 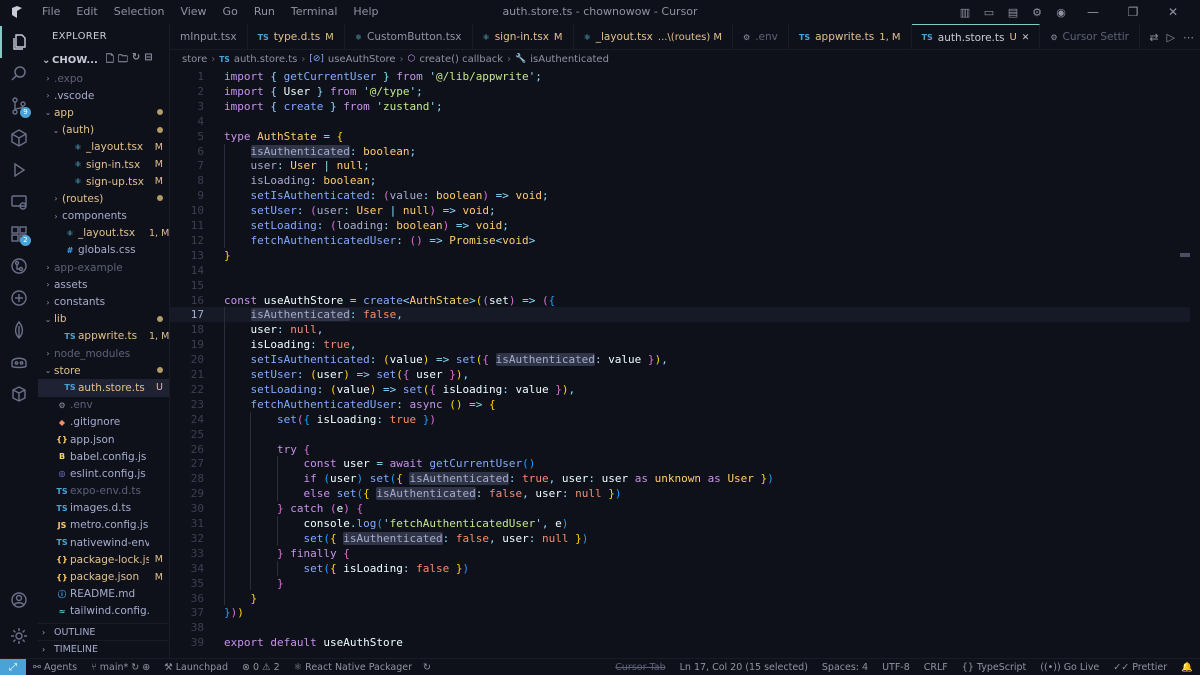 I want to click on tree-file: {}package-lock.json M, so click(x=103, y=559).